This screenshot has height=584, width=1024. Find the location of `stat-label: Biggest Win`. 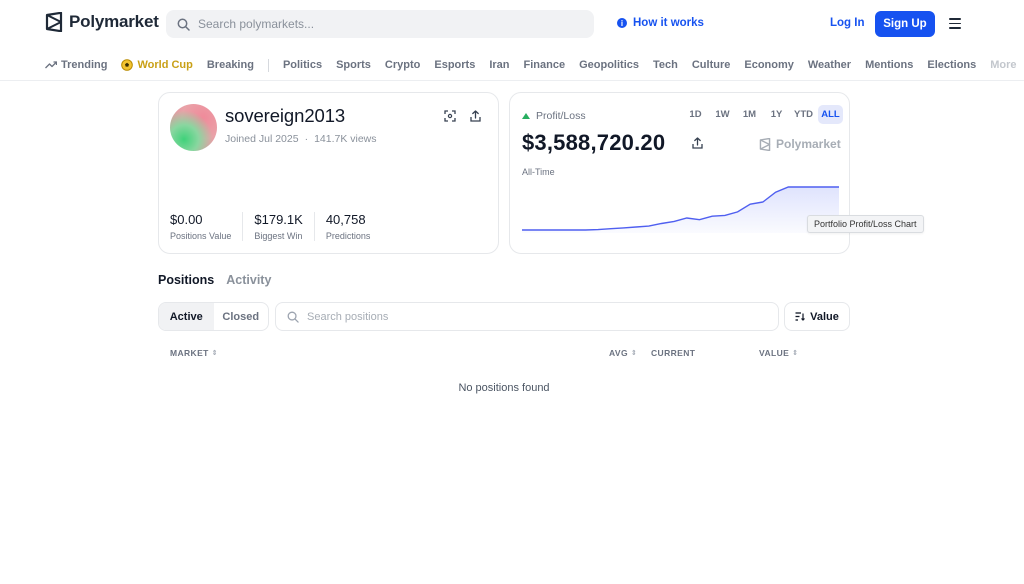

stat-label: Biggest Win is located at coordinates (278, 236).